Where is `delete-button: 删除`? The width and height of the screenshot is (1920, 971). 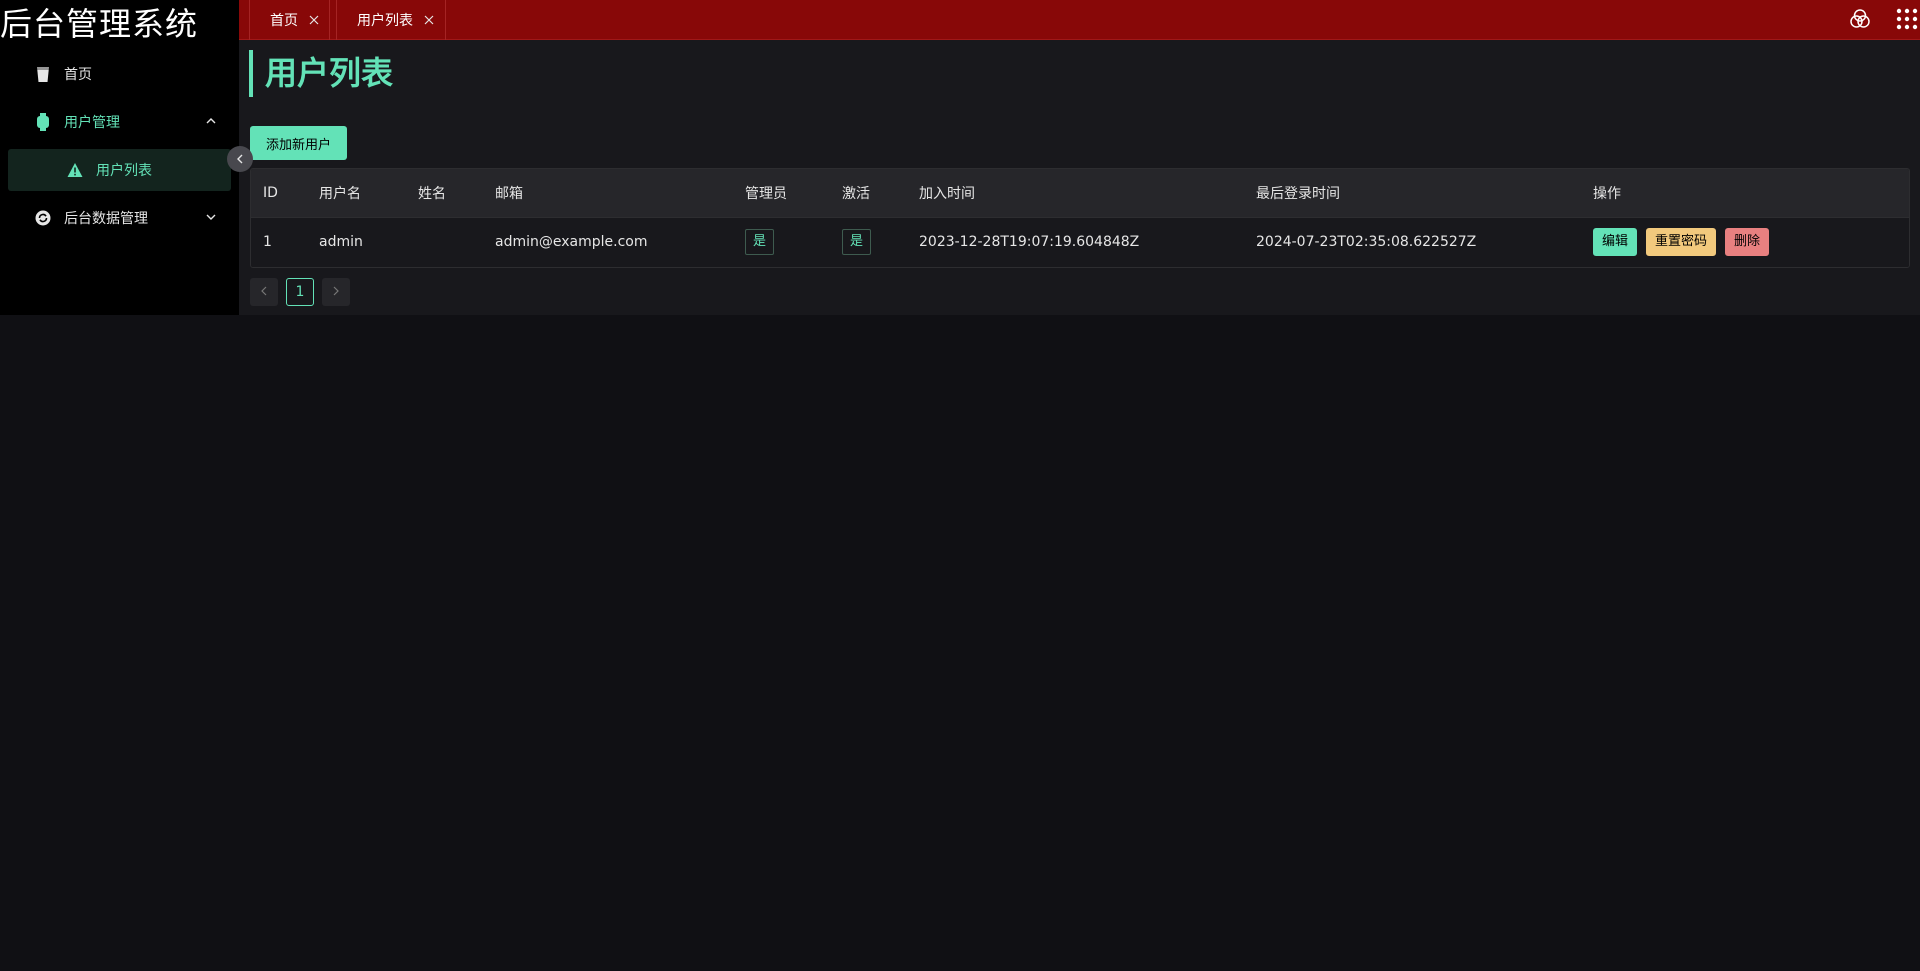 delete-button: 删除 is located at coordinates (1747, 242).